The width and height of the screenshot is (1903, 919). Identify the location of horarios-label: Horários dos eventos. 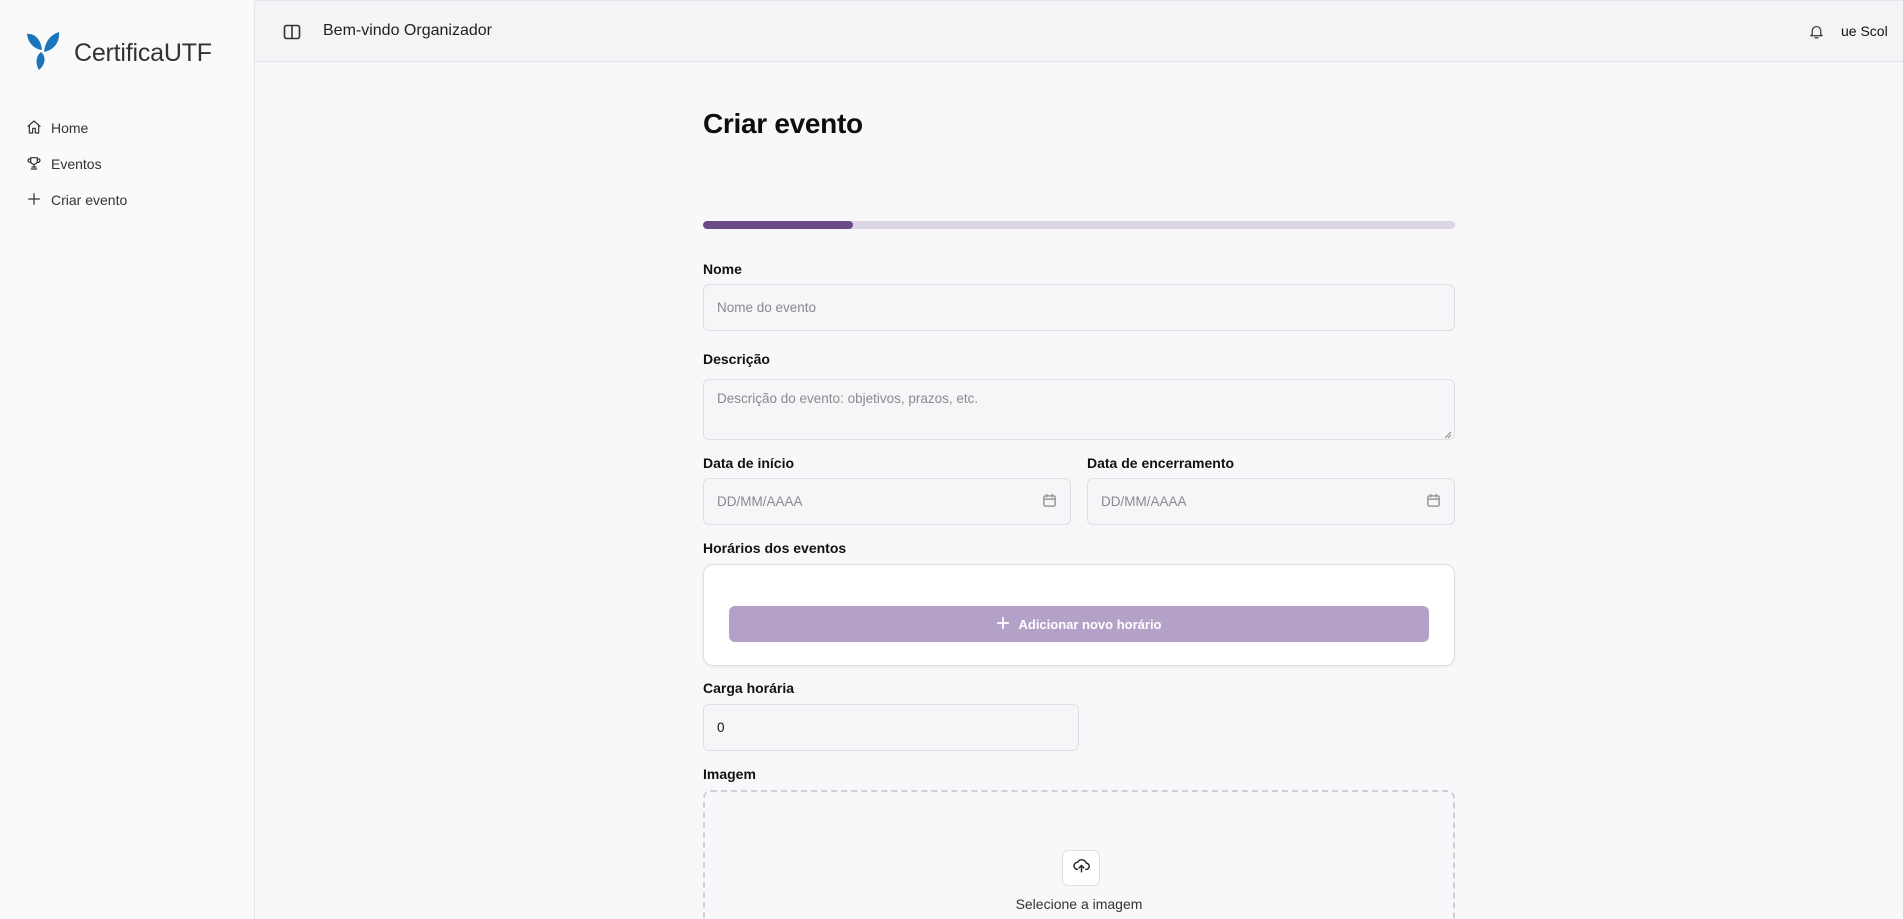
(775, 548).